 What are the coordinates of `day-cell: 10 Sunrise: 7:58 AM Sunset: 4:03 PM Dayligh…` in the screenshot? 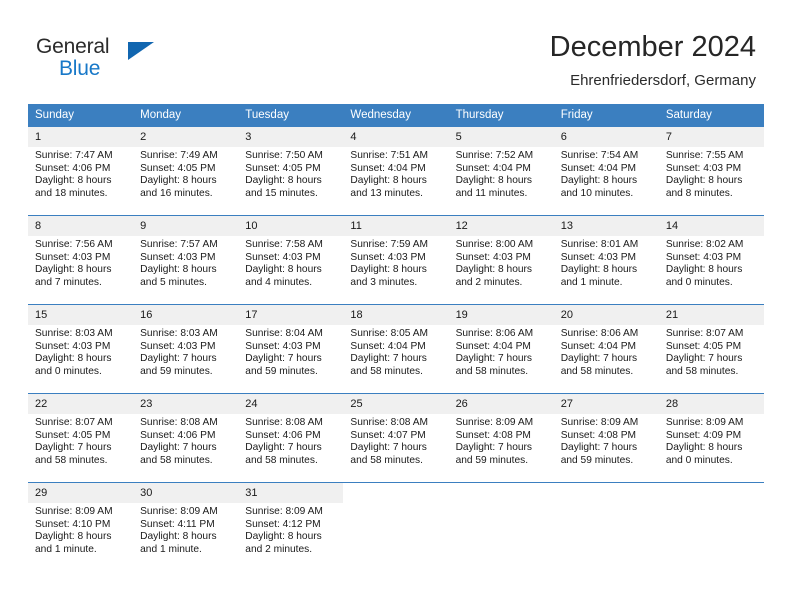 It's located at (291, 260).